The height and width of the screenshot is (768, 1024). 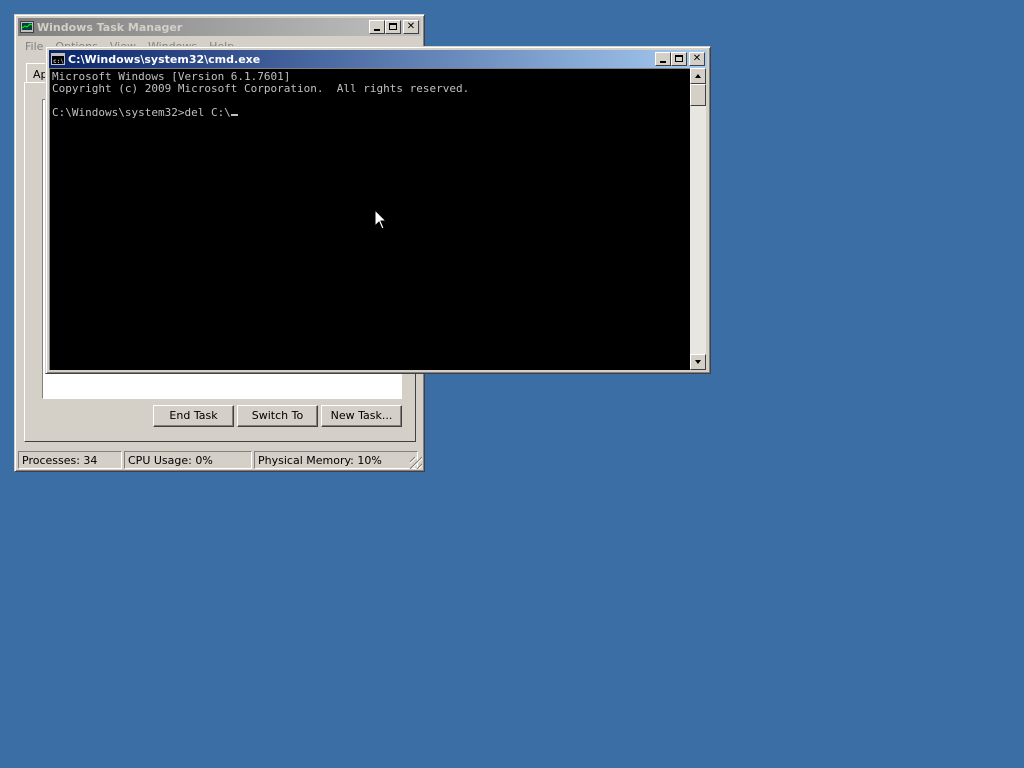 What do you see at coordinates (188, 460) in the screenshot?
I see `status-cpu-usage: CPU Usage: 0%` at bounding box center [188, 460].